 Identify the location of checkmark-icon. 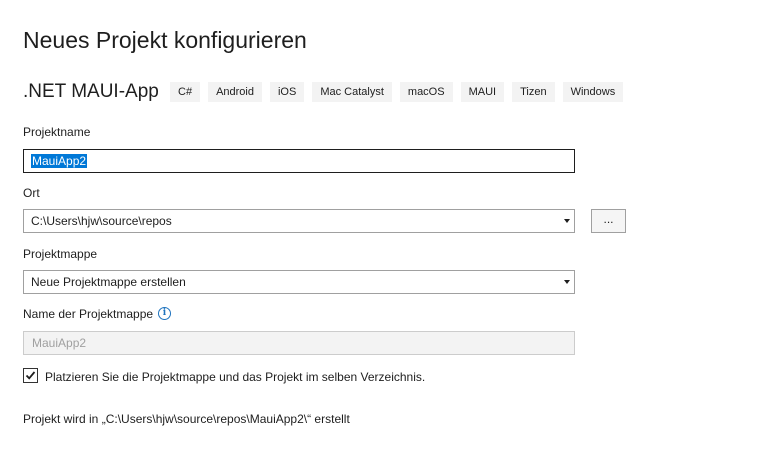
(30, 375).